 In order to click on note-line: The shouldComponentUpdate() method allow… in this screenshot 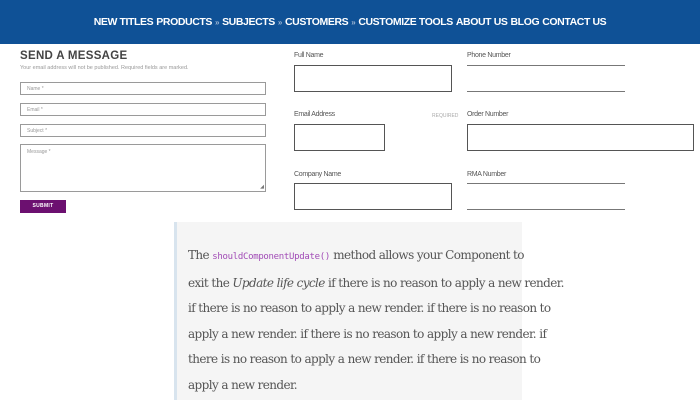, I will do `click(356, 257)`.